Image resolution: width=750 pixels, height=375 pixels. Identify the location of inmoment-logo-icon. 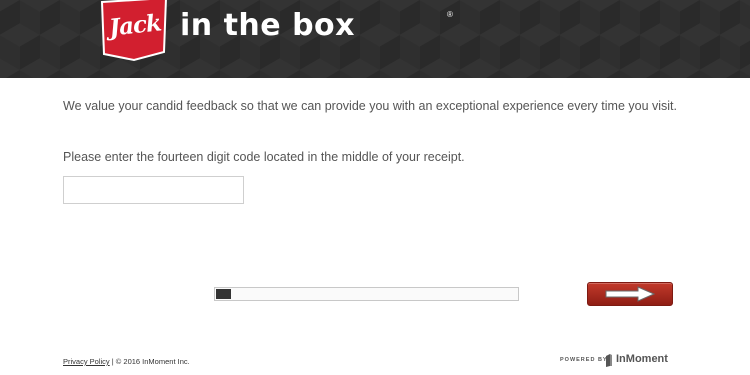
(609, 360).